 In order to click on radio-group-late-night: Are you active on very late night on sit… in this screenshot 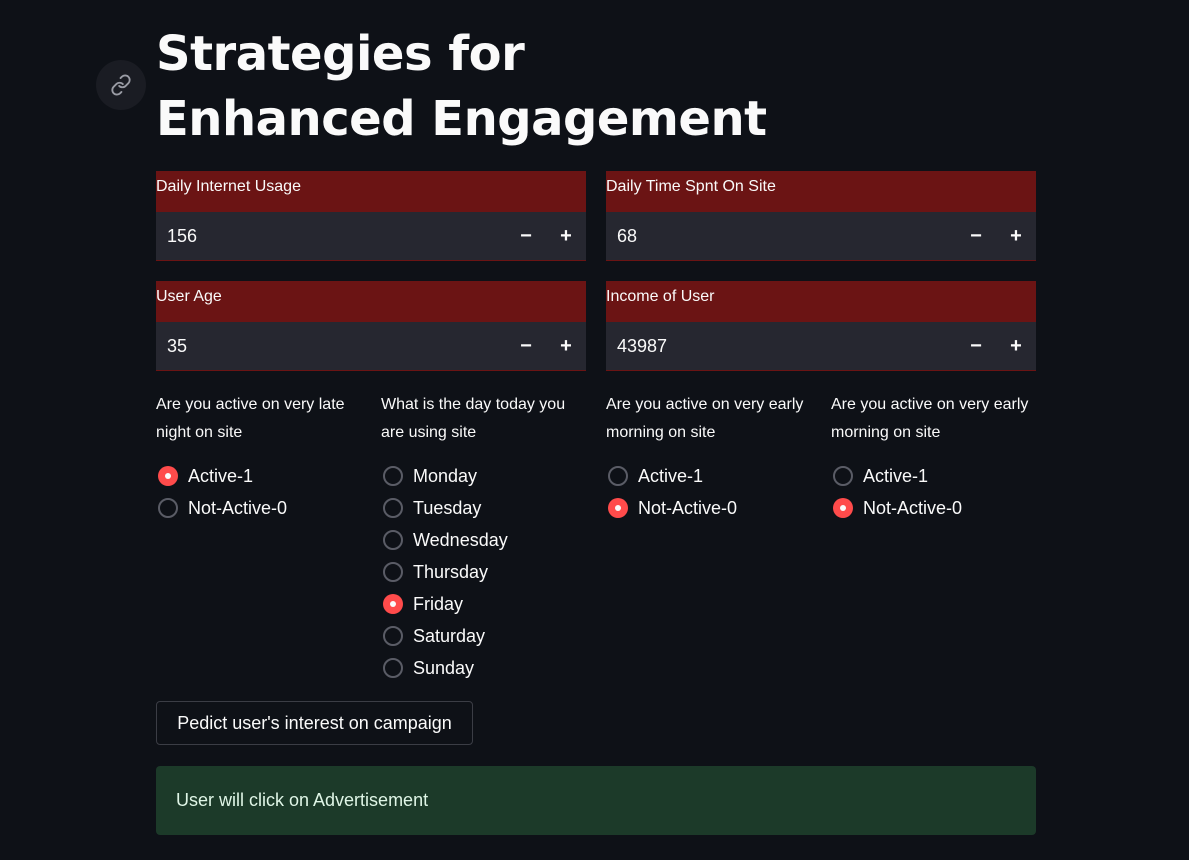, I will do `click(258, 457)`.